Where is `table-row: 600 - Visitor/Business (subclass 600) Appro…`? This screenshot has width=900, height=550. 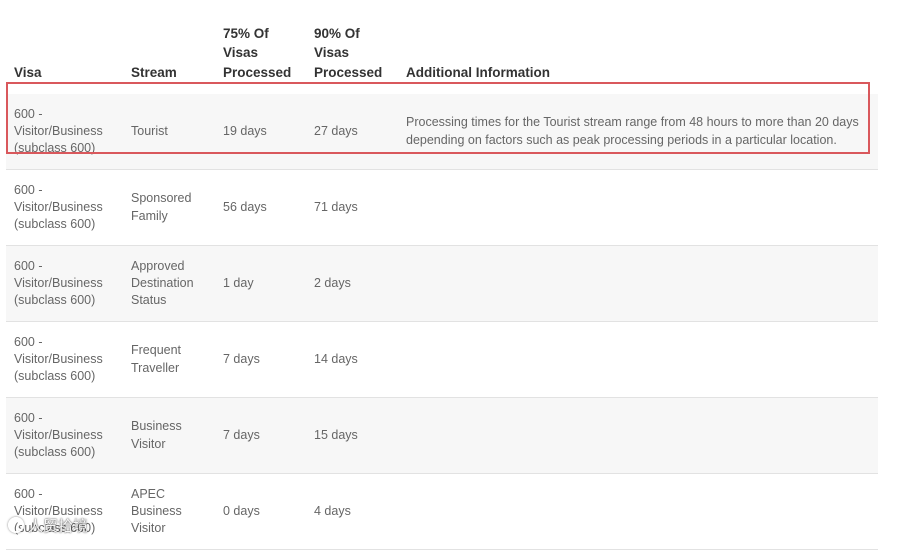 table-row: 600 - Visitor/Business (subclass 600) Appro… is located at coordinates (442, 283).